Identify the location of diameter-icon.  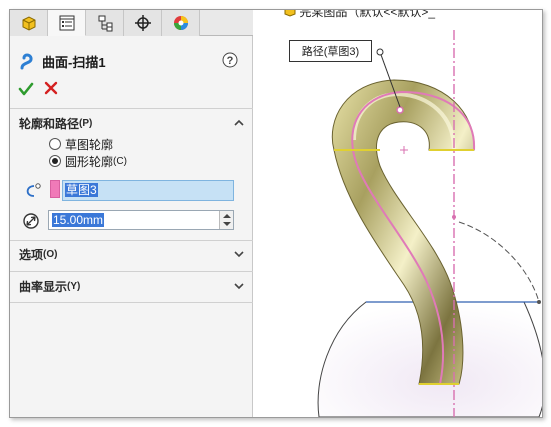
(31, 221).